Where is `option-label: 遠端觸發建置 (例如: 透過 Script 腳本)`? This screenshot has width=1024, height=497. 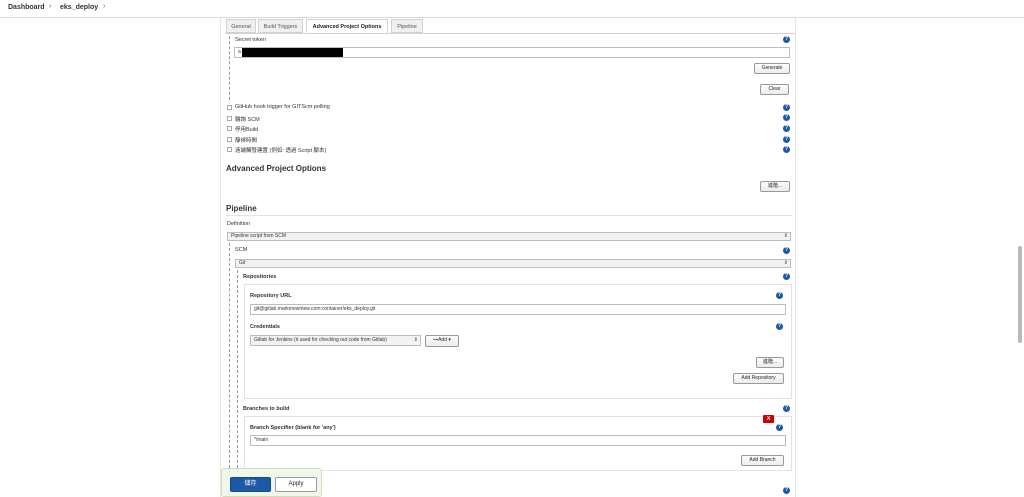 option-label: 遠端觸發建置 (例如: 透過 Script 腳本) is located at coordinates (281, 151).